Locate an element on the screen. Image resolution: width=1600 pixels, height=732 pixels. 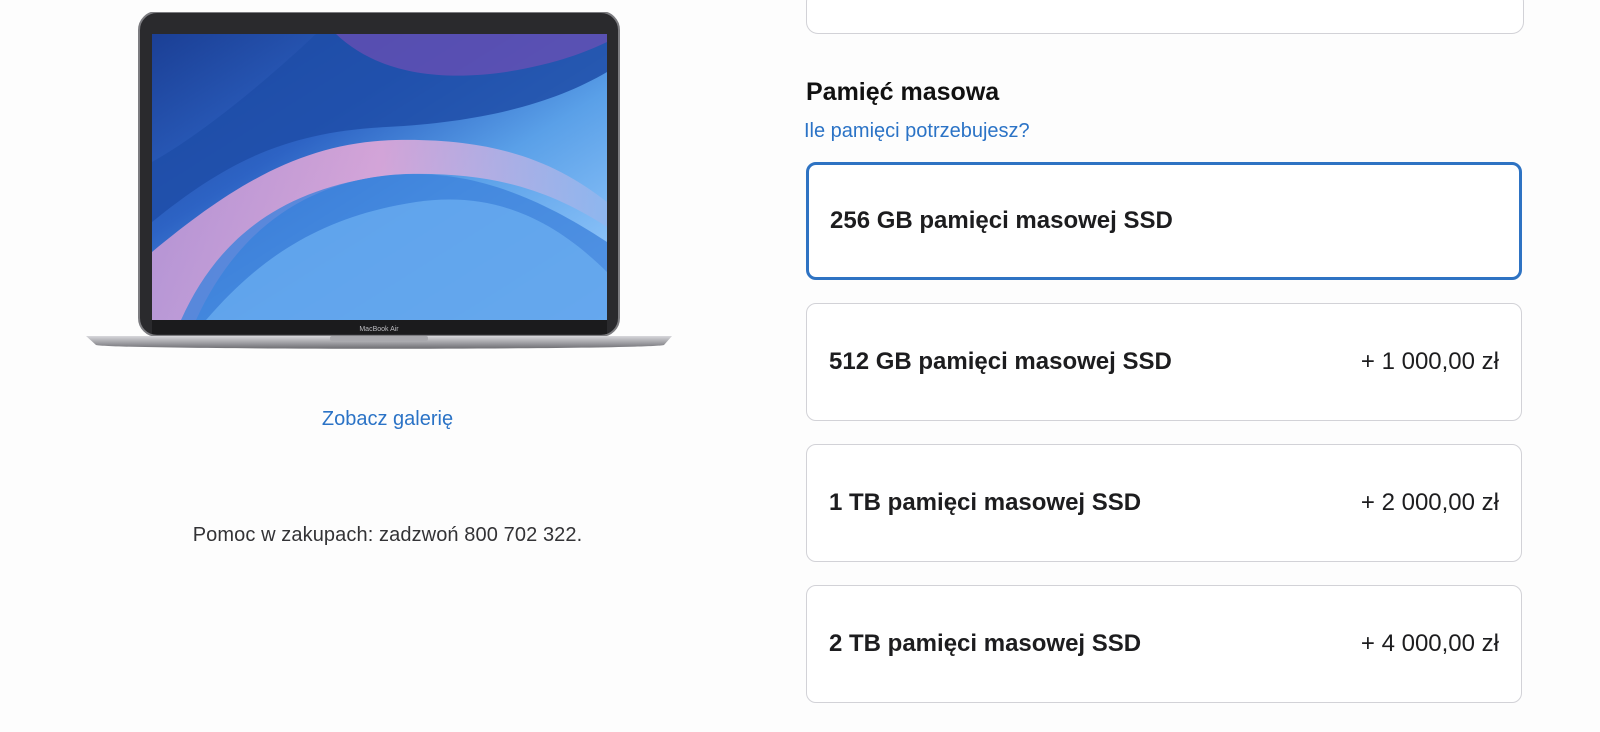
previous-option-card is located at coordinates (1165, 17).